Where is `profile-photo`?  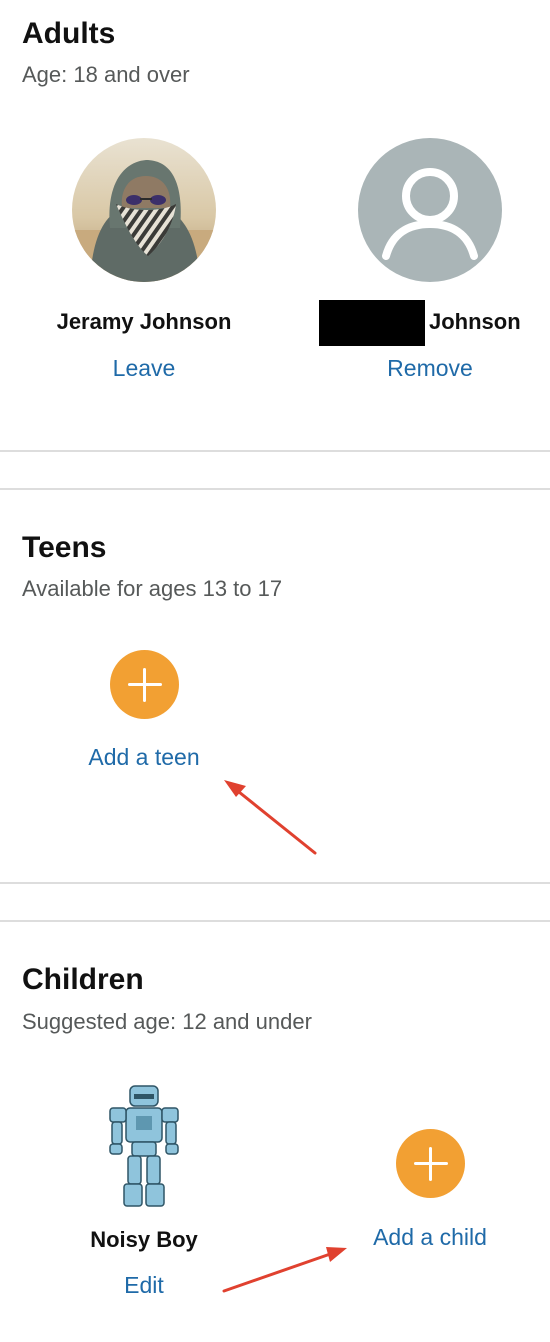 profile-photo is located at coordinates (144, 210).